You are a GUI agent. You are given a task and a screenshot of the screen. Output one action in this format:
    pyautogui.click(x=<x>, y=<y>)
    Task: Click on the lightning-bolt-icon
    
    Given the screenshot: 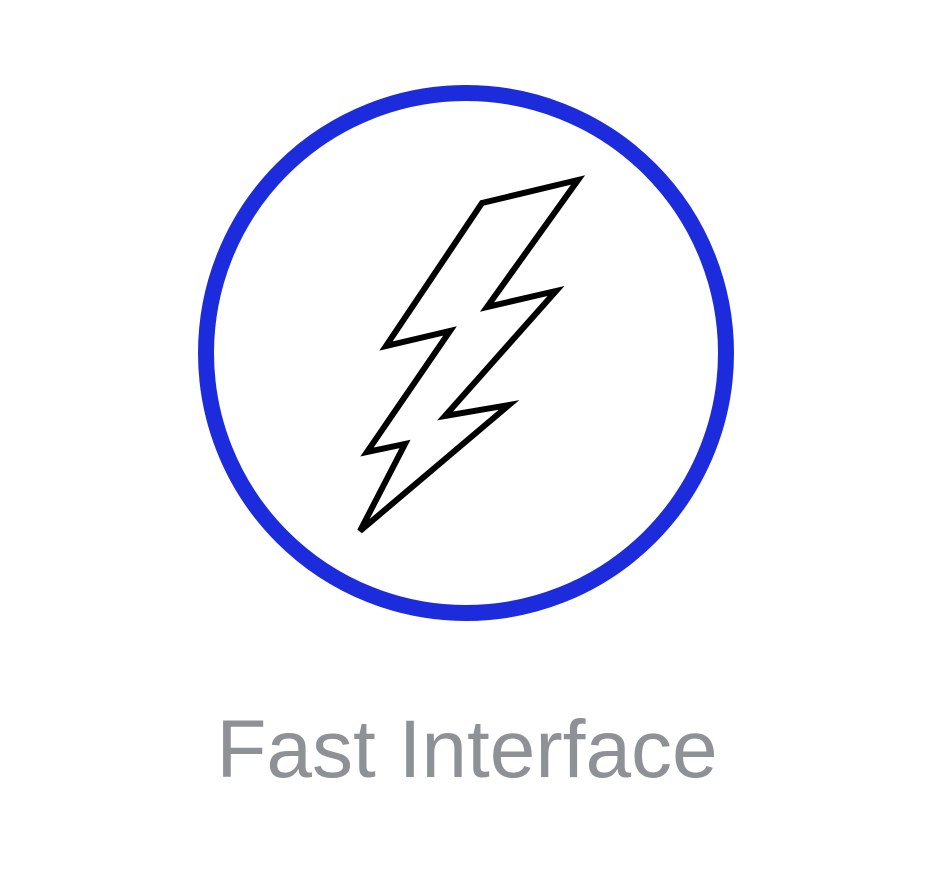 What is the action you would take?
    pyautogui.click(x=471, y=354)
    